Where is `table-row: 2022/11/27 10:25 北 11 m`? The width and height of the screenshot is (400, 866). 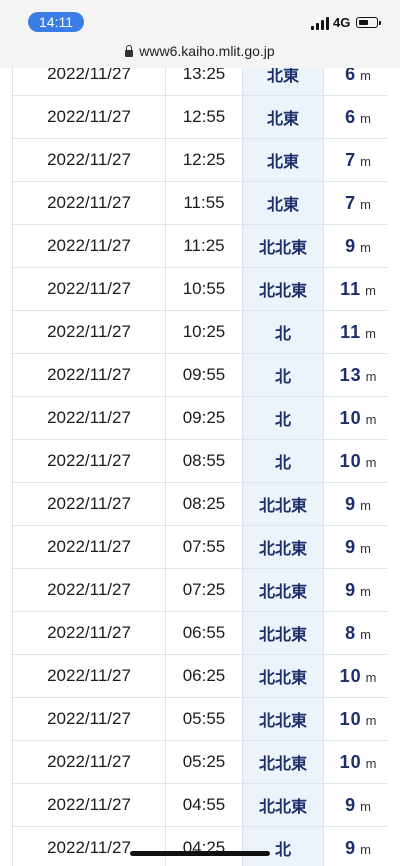
table-row: 2022/11/27 10:25 北 11 m is located at coordinates (200, 332).